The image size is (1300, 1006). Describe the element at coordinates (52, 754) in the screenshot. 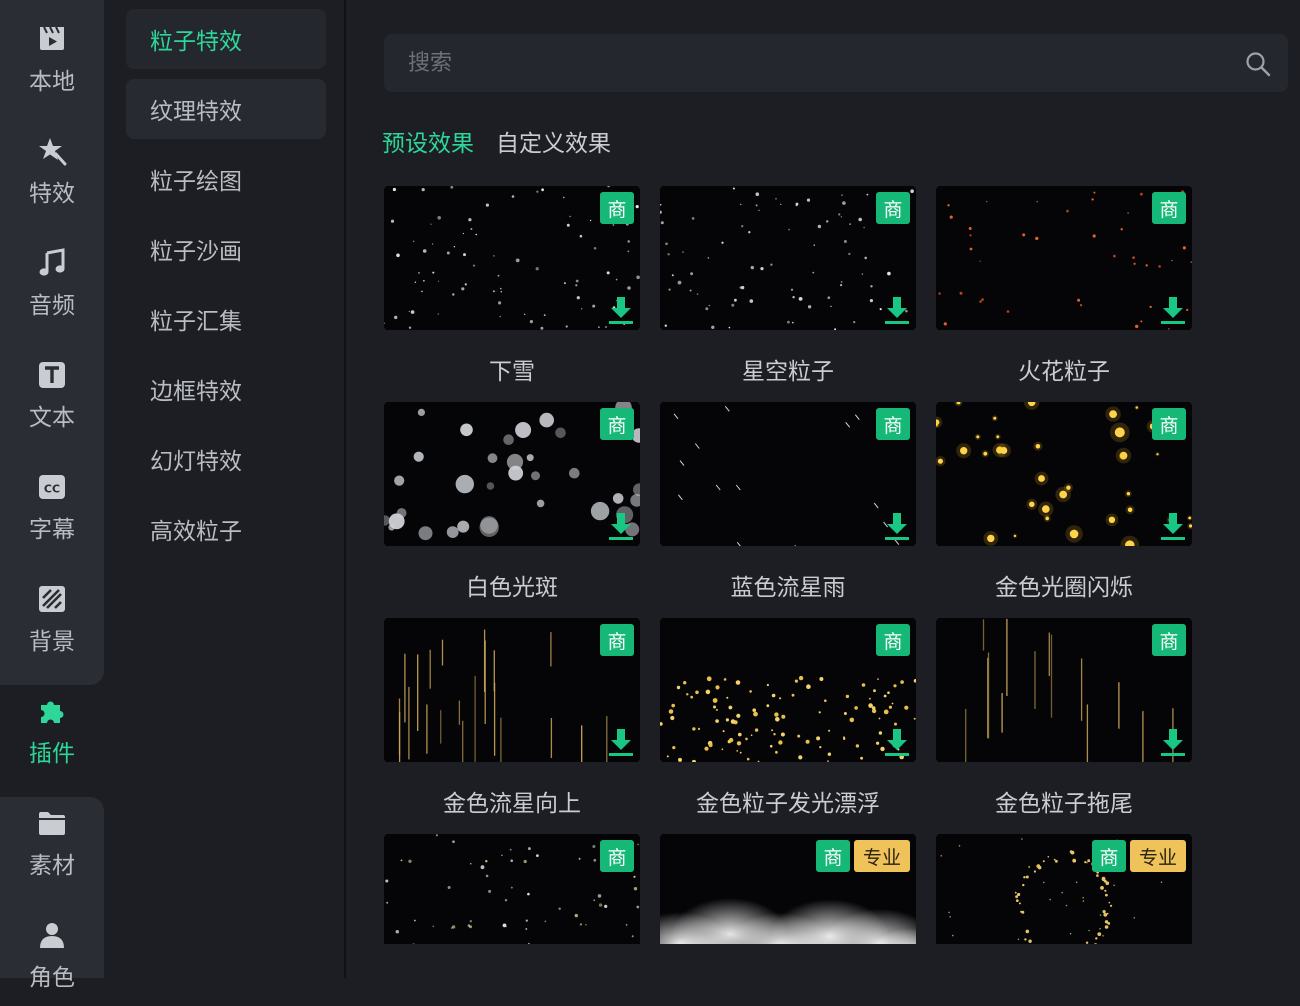

I see `rail-item-label: 插件` at that location.